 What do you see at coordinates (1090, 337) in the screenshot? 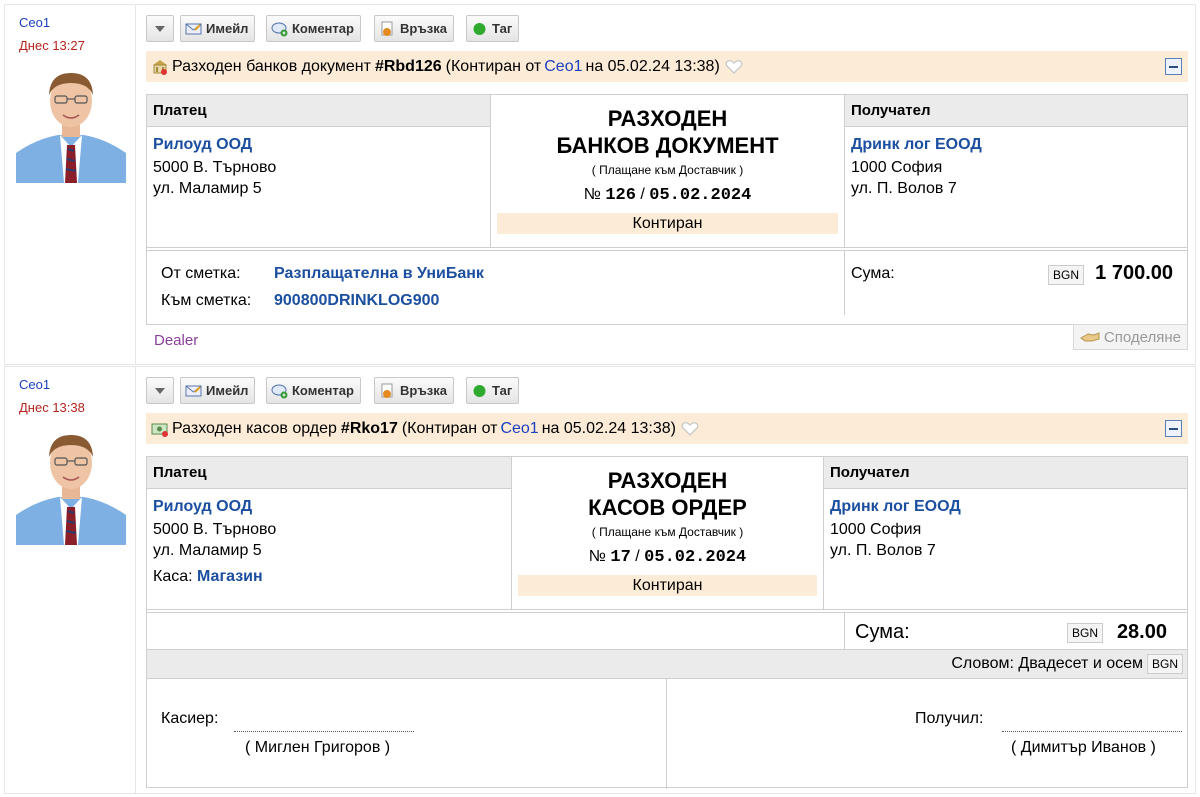
I see `share-icon` at bounding box center [1090, 337].